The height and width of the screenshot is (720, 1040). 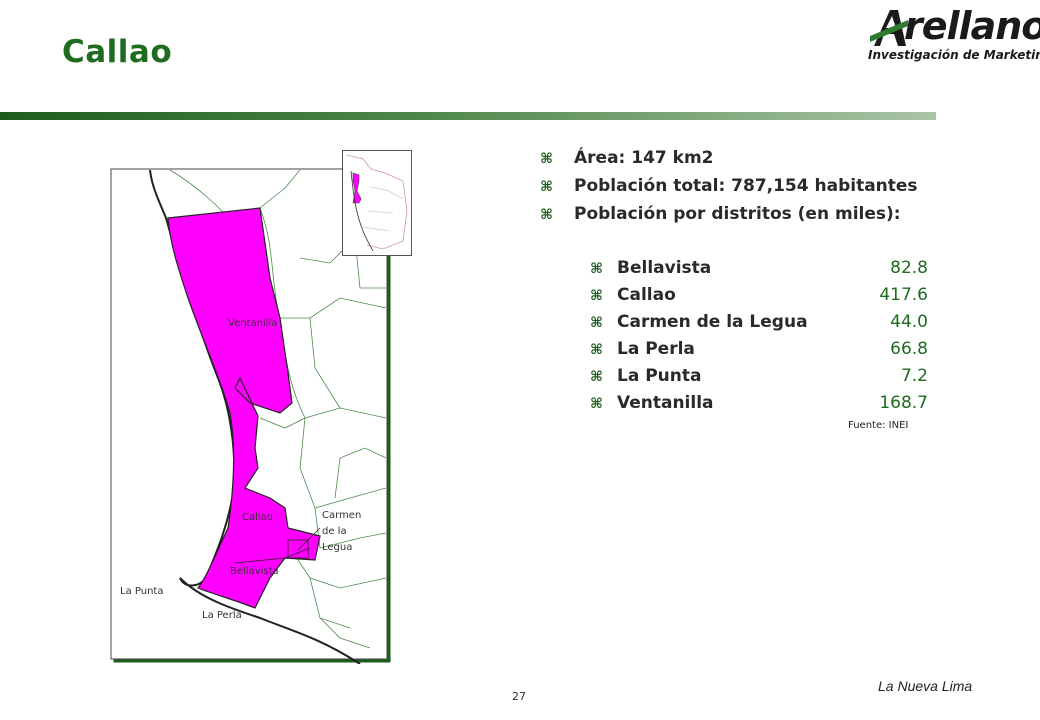 I want to click on label-la-perla: La Perla, so click(x=222, y=615).